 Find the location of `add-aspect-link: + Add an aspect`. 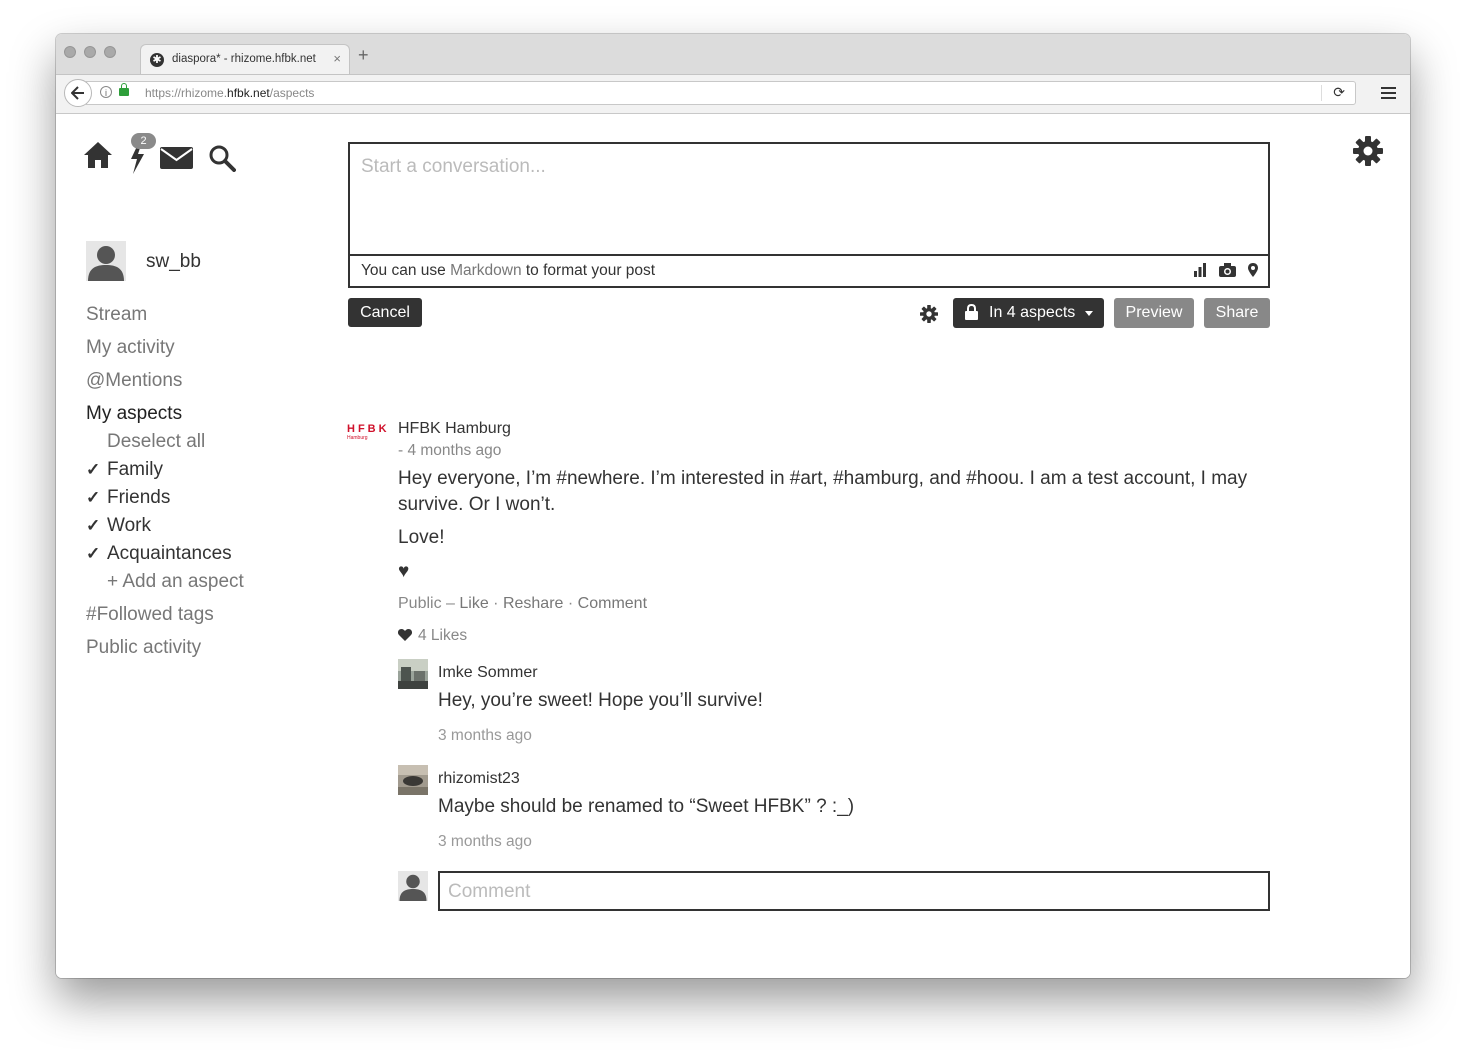

add-aspect-link: + Add an aspect is located at coordinates (175, 582).